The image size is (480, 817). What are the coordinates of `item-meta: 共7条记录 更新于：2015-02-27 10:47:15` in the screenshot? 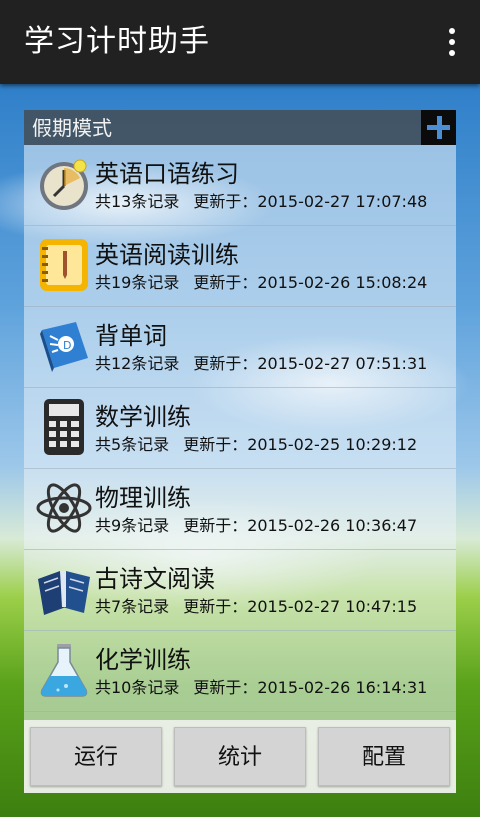 It's located at (256, 607).